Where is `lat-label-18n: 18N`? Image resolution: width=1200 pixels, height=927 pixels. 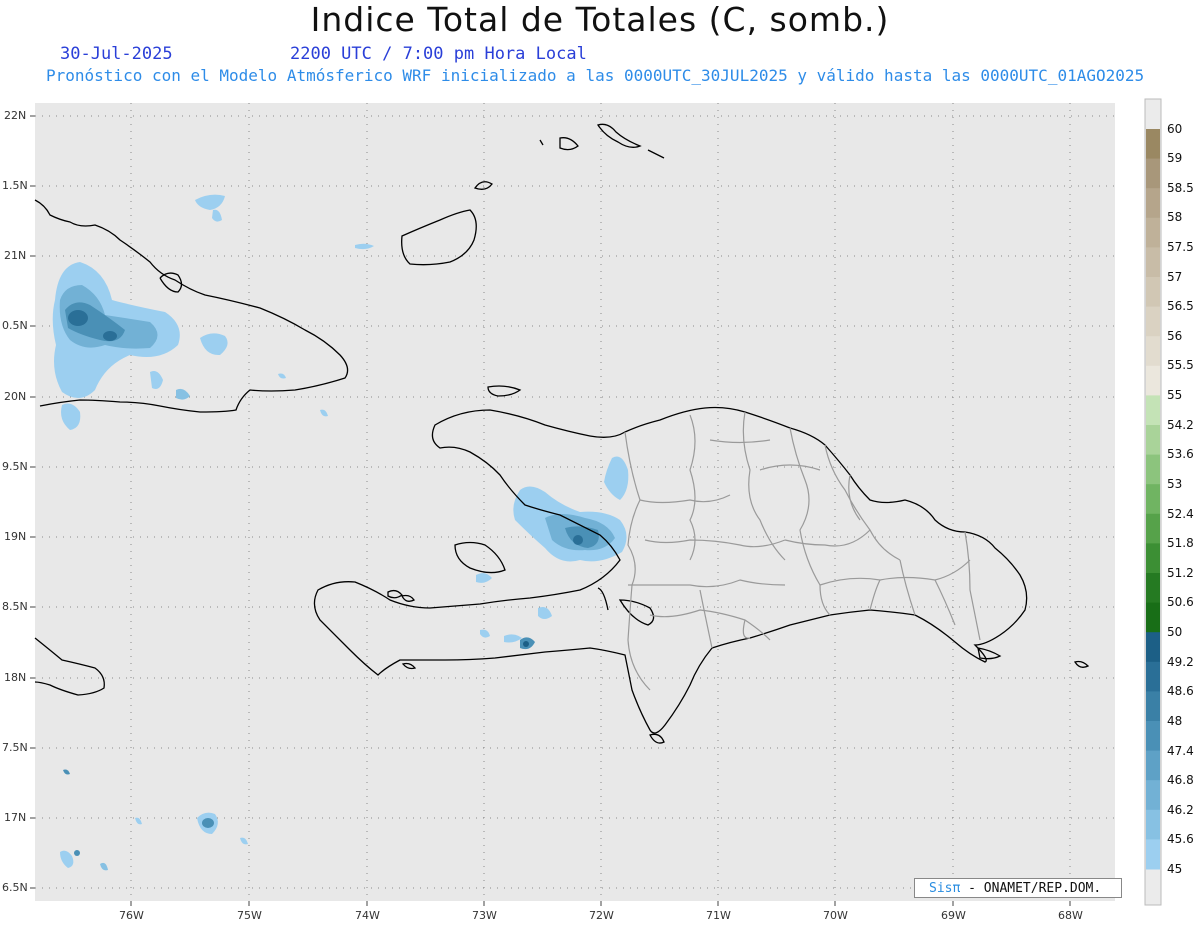 lat-label-18n: 18N is located at coordinates (15, 677).